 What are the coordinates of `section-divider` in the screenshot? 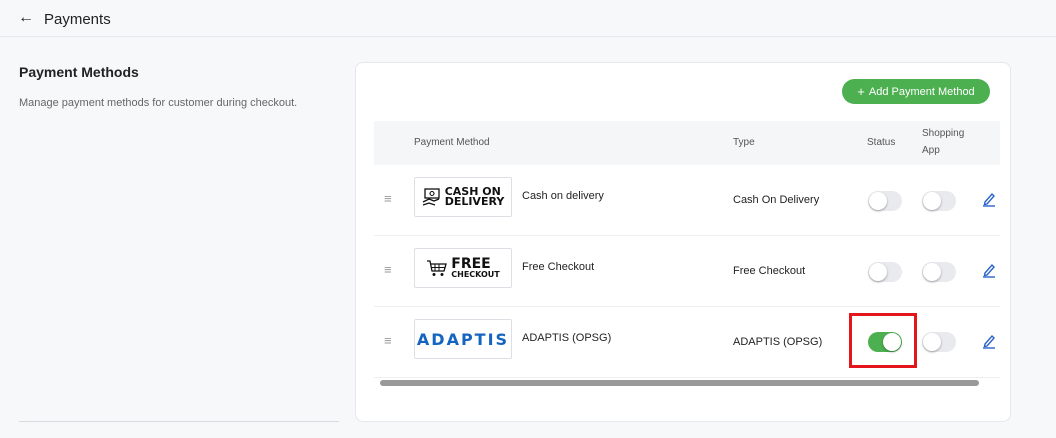 It's located at (179, 421).